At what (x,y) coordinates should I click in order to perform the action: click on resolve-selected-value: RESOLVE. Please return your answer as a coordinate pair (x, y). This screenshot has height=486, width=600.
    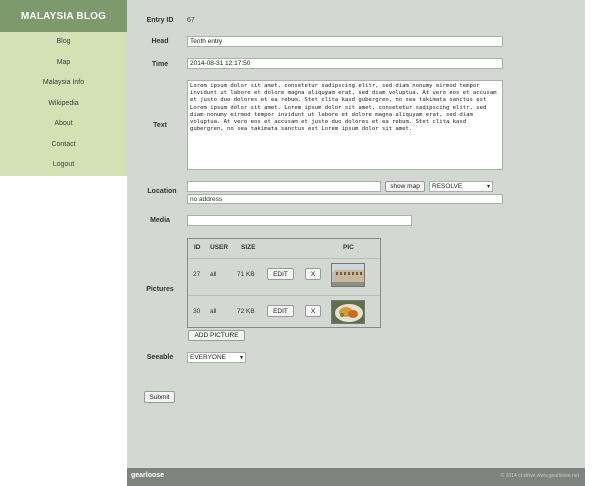
    Looking at the image, I should click on (447, 186).